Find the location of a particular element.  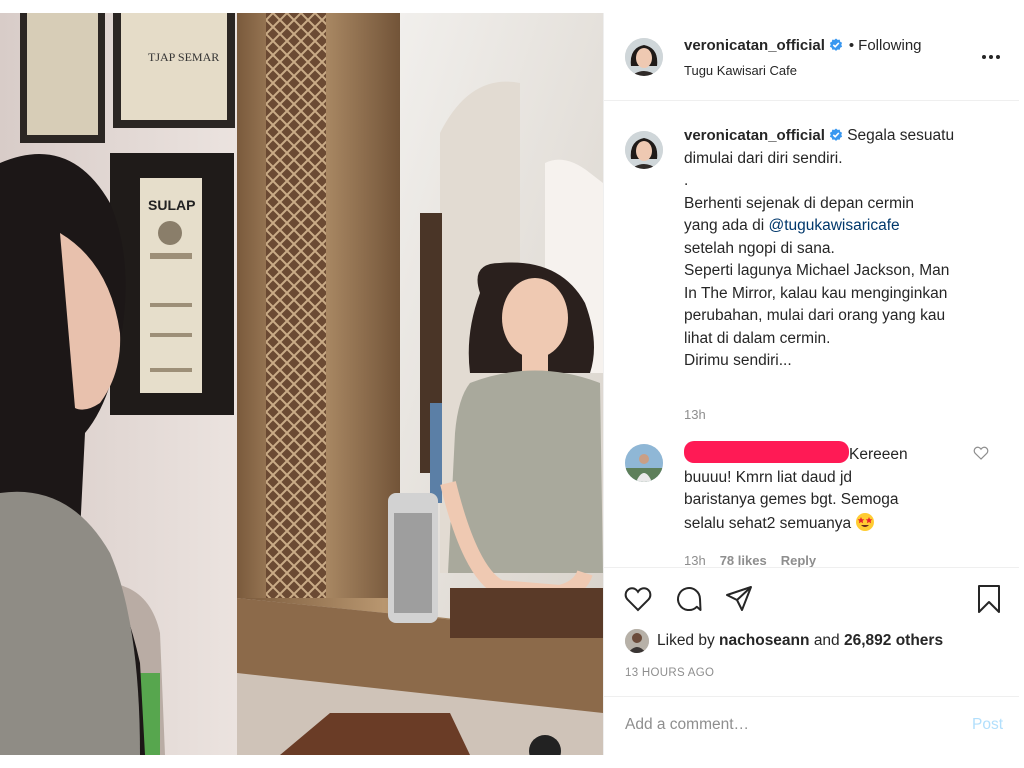

following-button: Following is located at coordinates (889, 45).